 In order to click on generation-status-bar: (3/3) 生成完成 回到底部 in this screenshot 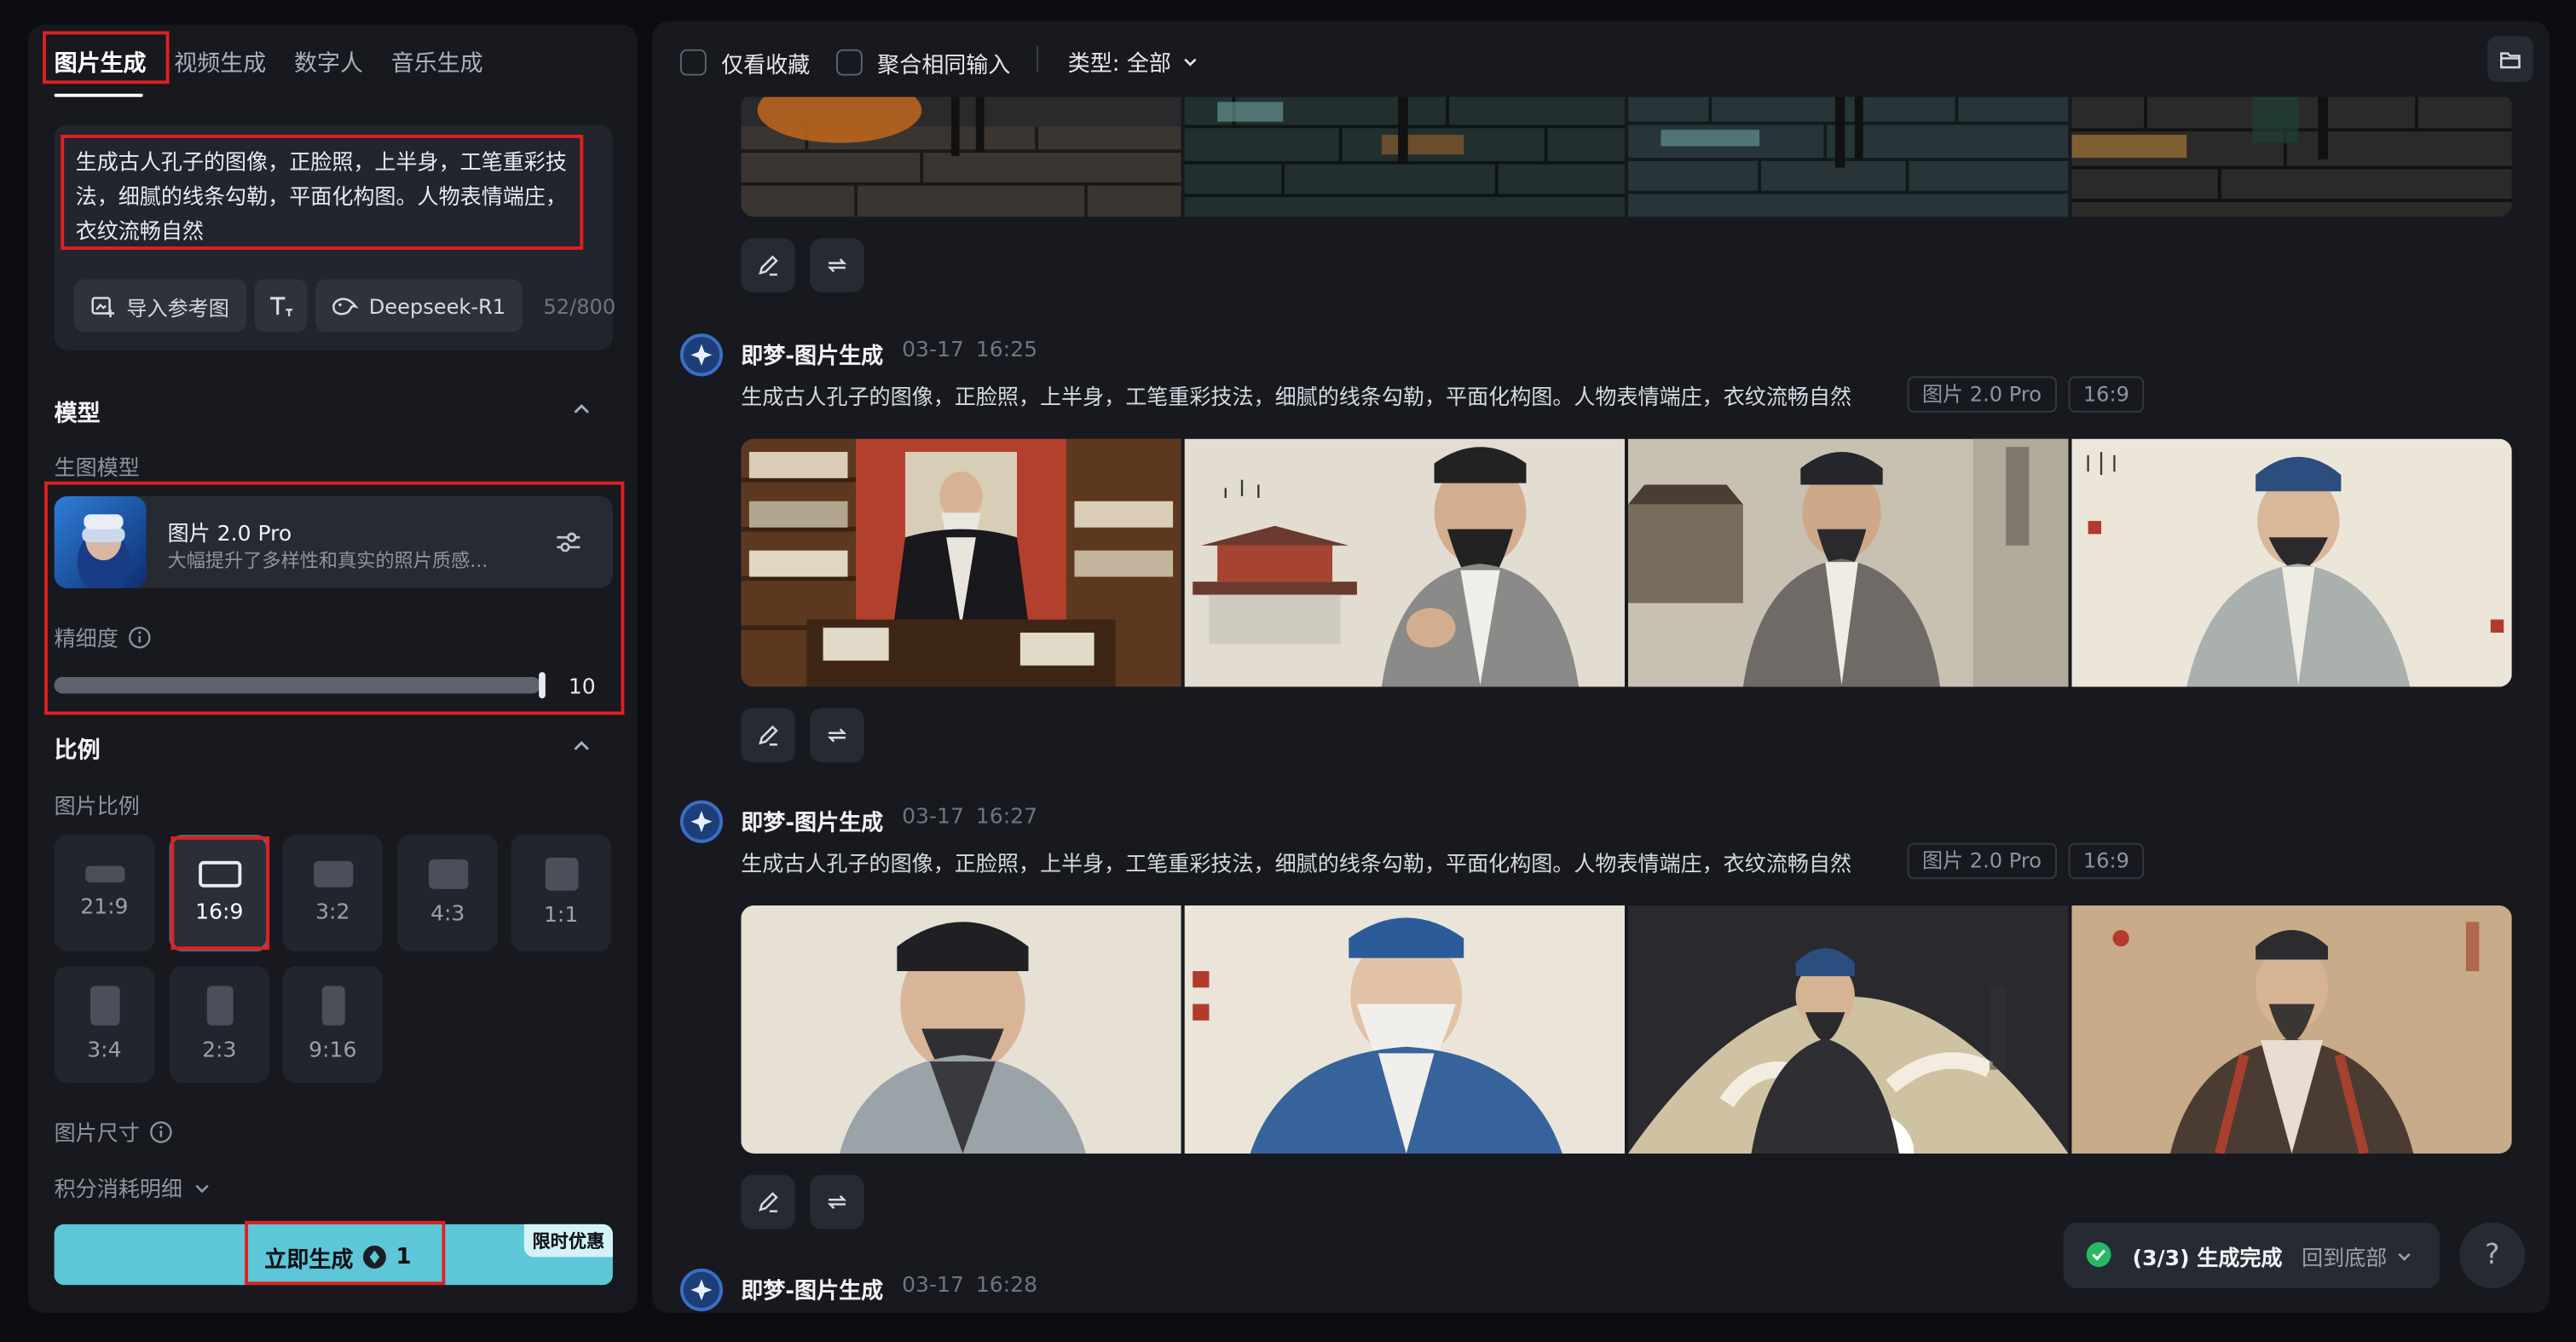, I will do `click(2251, 1255)`.